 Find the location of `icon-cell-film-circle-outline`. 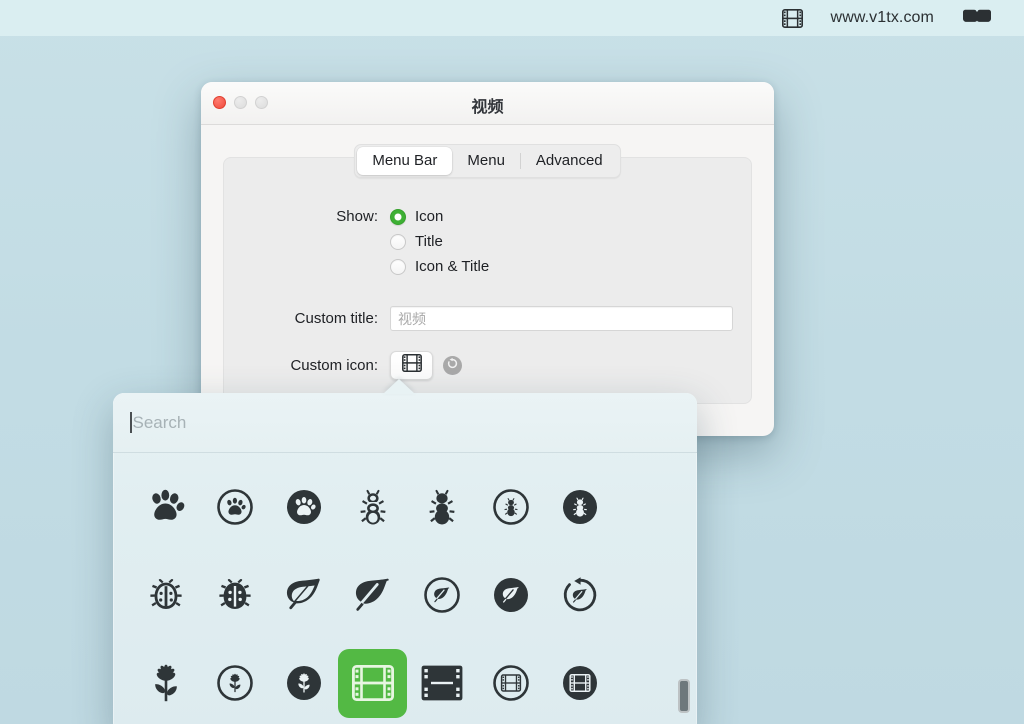

icon-cell-film-circle-outline is located at coordinates (510, 683).